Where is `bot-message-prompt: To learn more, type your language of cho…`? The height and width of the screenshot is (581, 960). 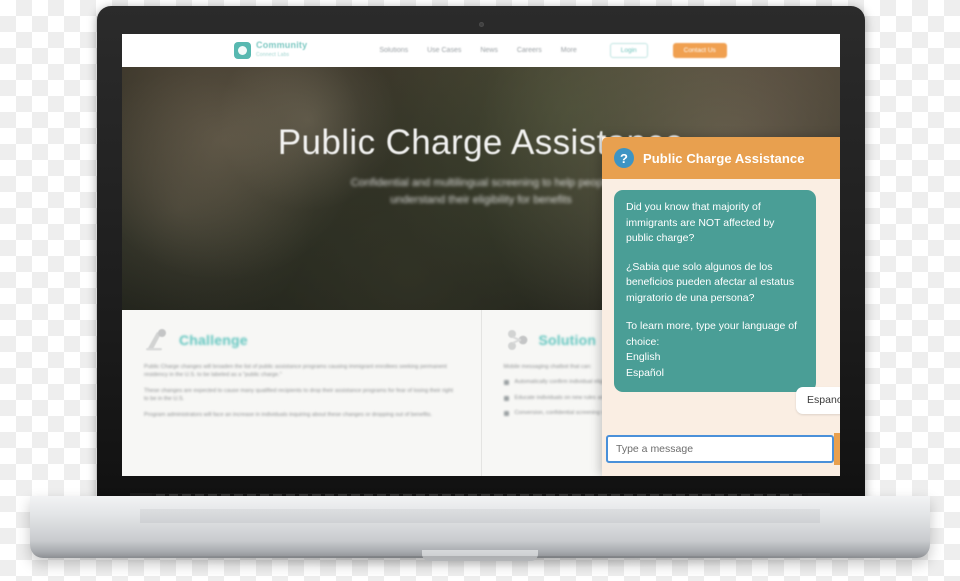 bot-message-prompt: To learn more, type your language of cho… is located at coordinates (712, 334).